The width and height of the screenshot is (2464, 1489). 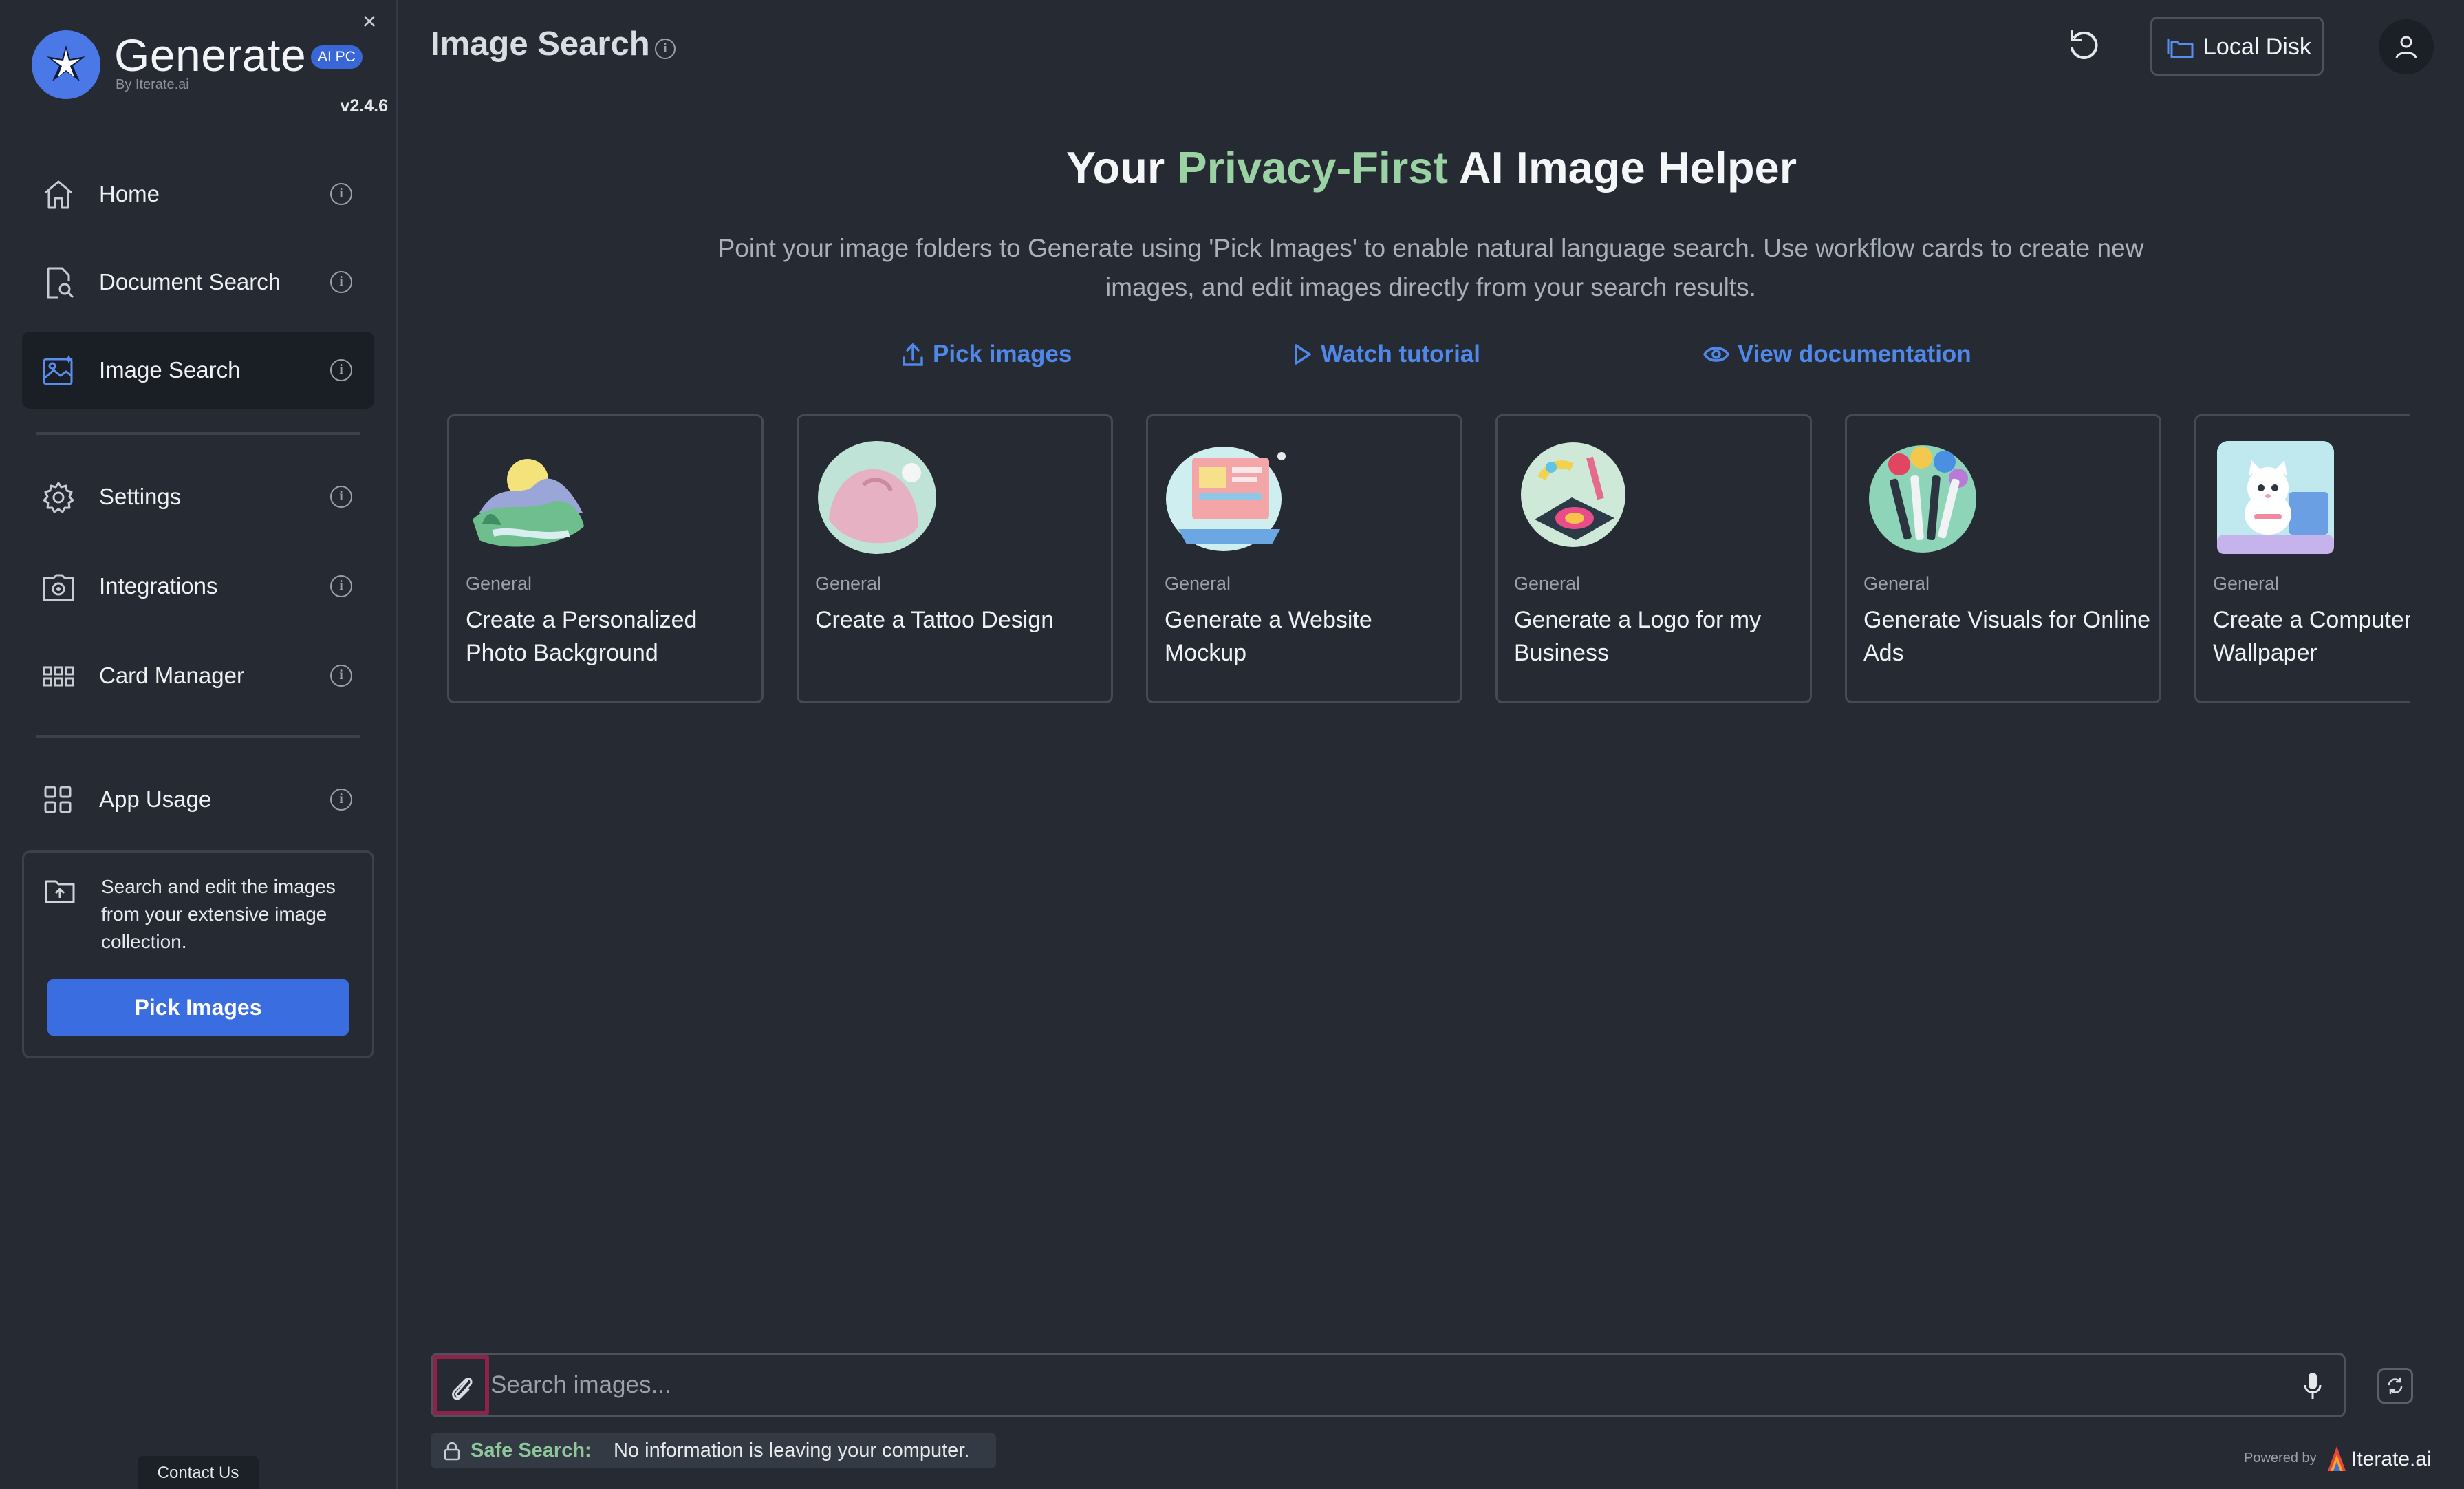 I want to click on user-icon, so click(x=2406, y=47).